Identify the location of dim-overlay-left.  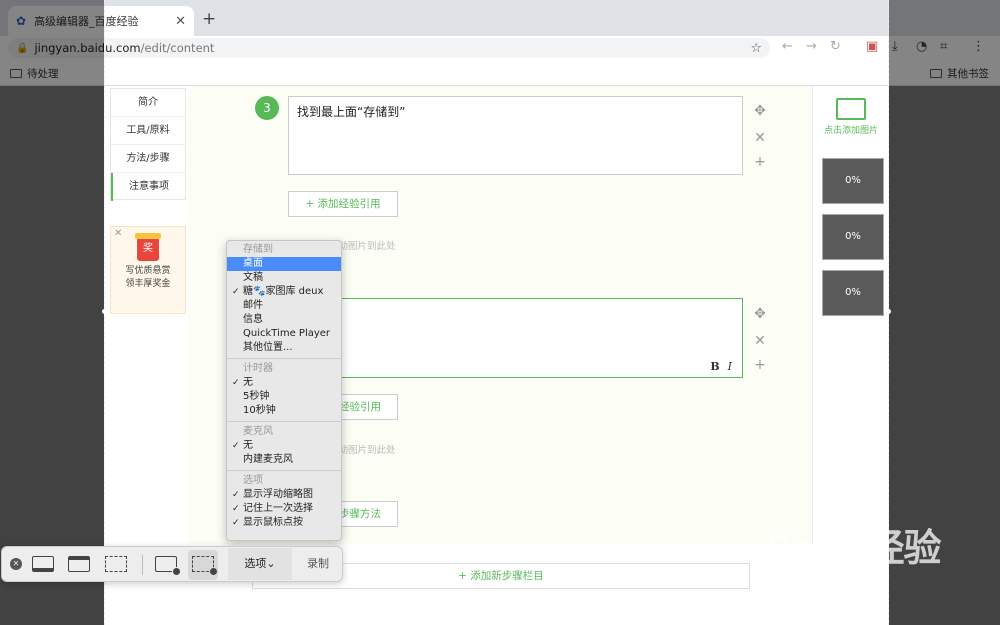
(52, 312).